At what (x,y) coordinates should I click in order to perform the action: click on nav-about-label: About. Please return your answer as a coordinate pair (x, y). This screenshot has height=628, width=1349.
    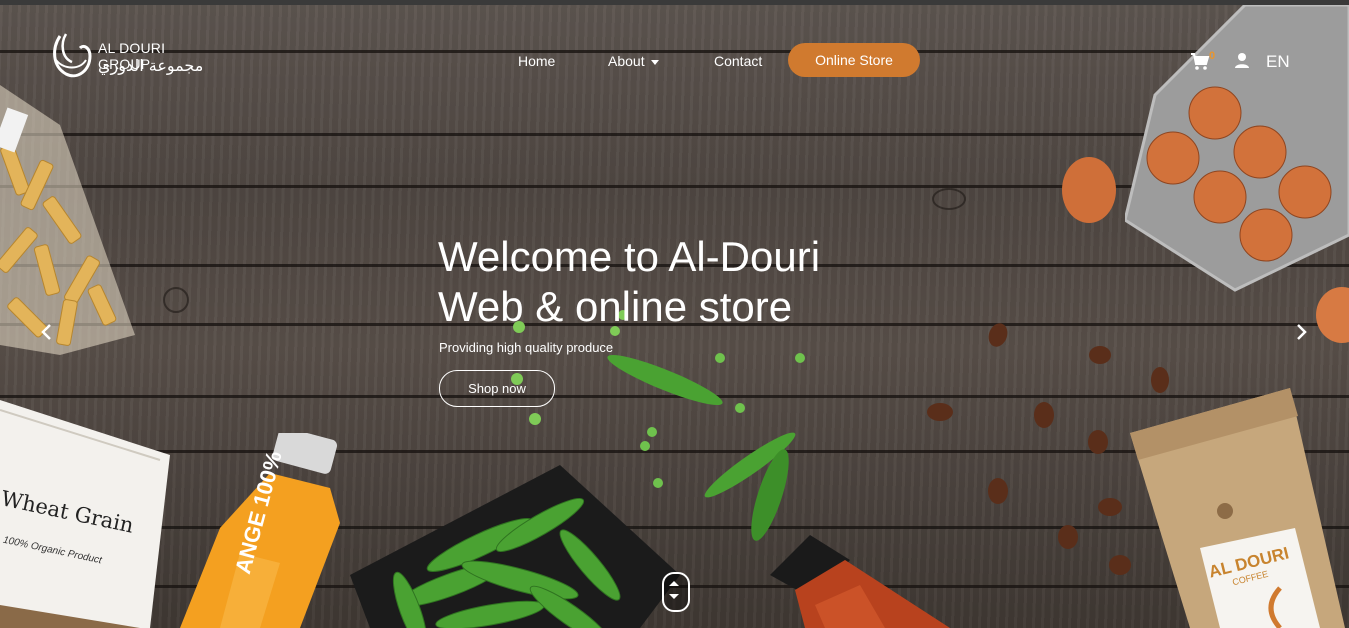
    Looking at the image, I should click on (626, 61).